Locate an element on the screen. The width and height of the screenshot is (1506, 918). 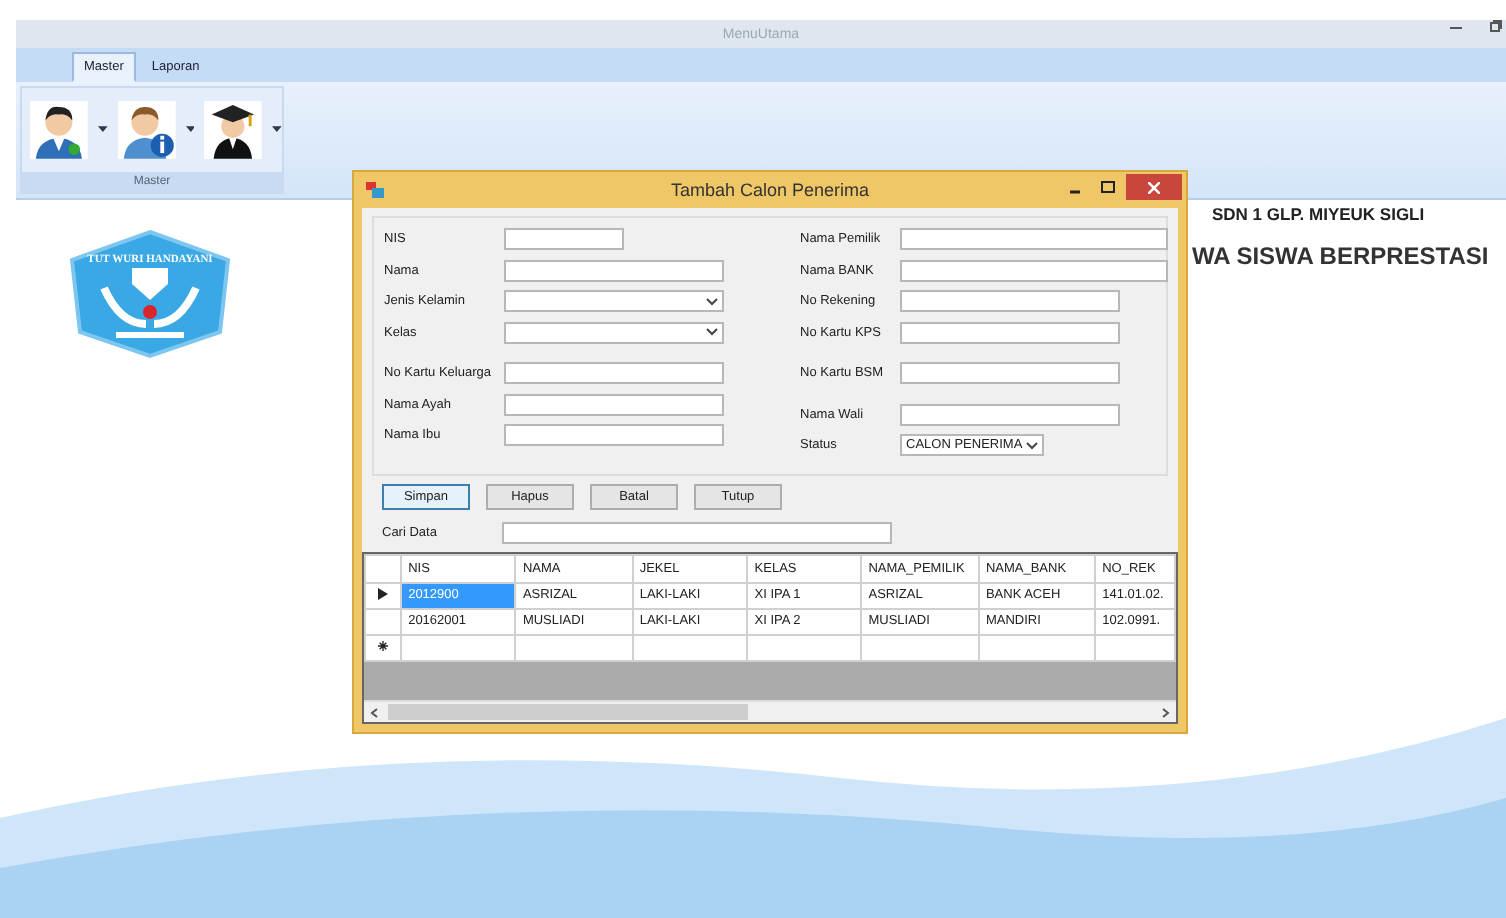
restore-icon is located at coordinates (1496, 26).